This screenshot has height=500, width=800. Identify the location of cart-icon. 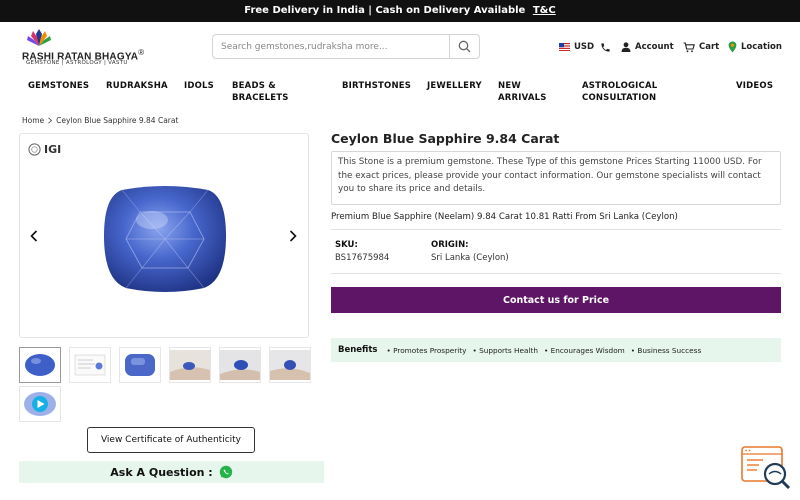
(689, 46).